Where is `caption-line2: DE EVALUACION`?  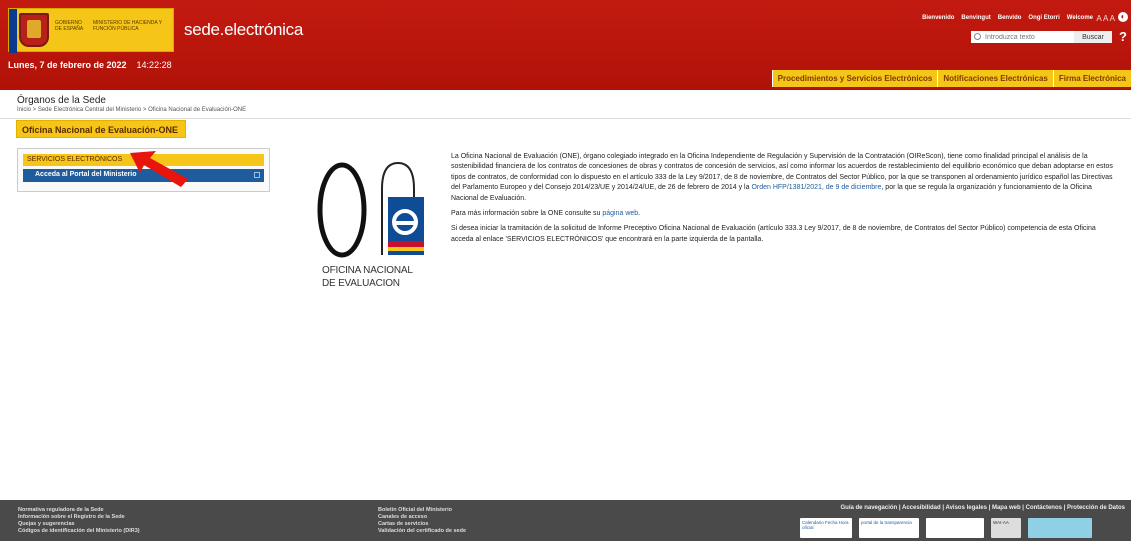
caption-line2: DE EVALUACION is located at coordinates (361, 283).